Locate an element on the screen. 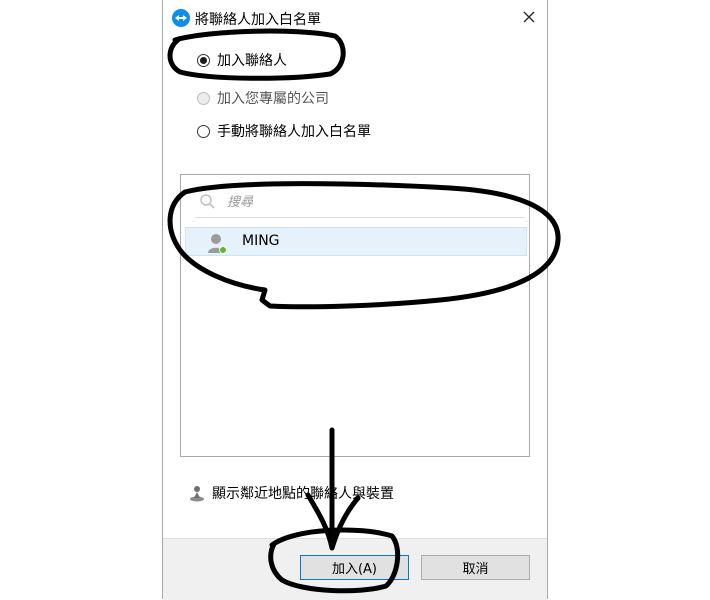  option-manual-whitelist-label: 手動將聯絡人加入白名單 is located at coordinates (294, 132).